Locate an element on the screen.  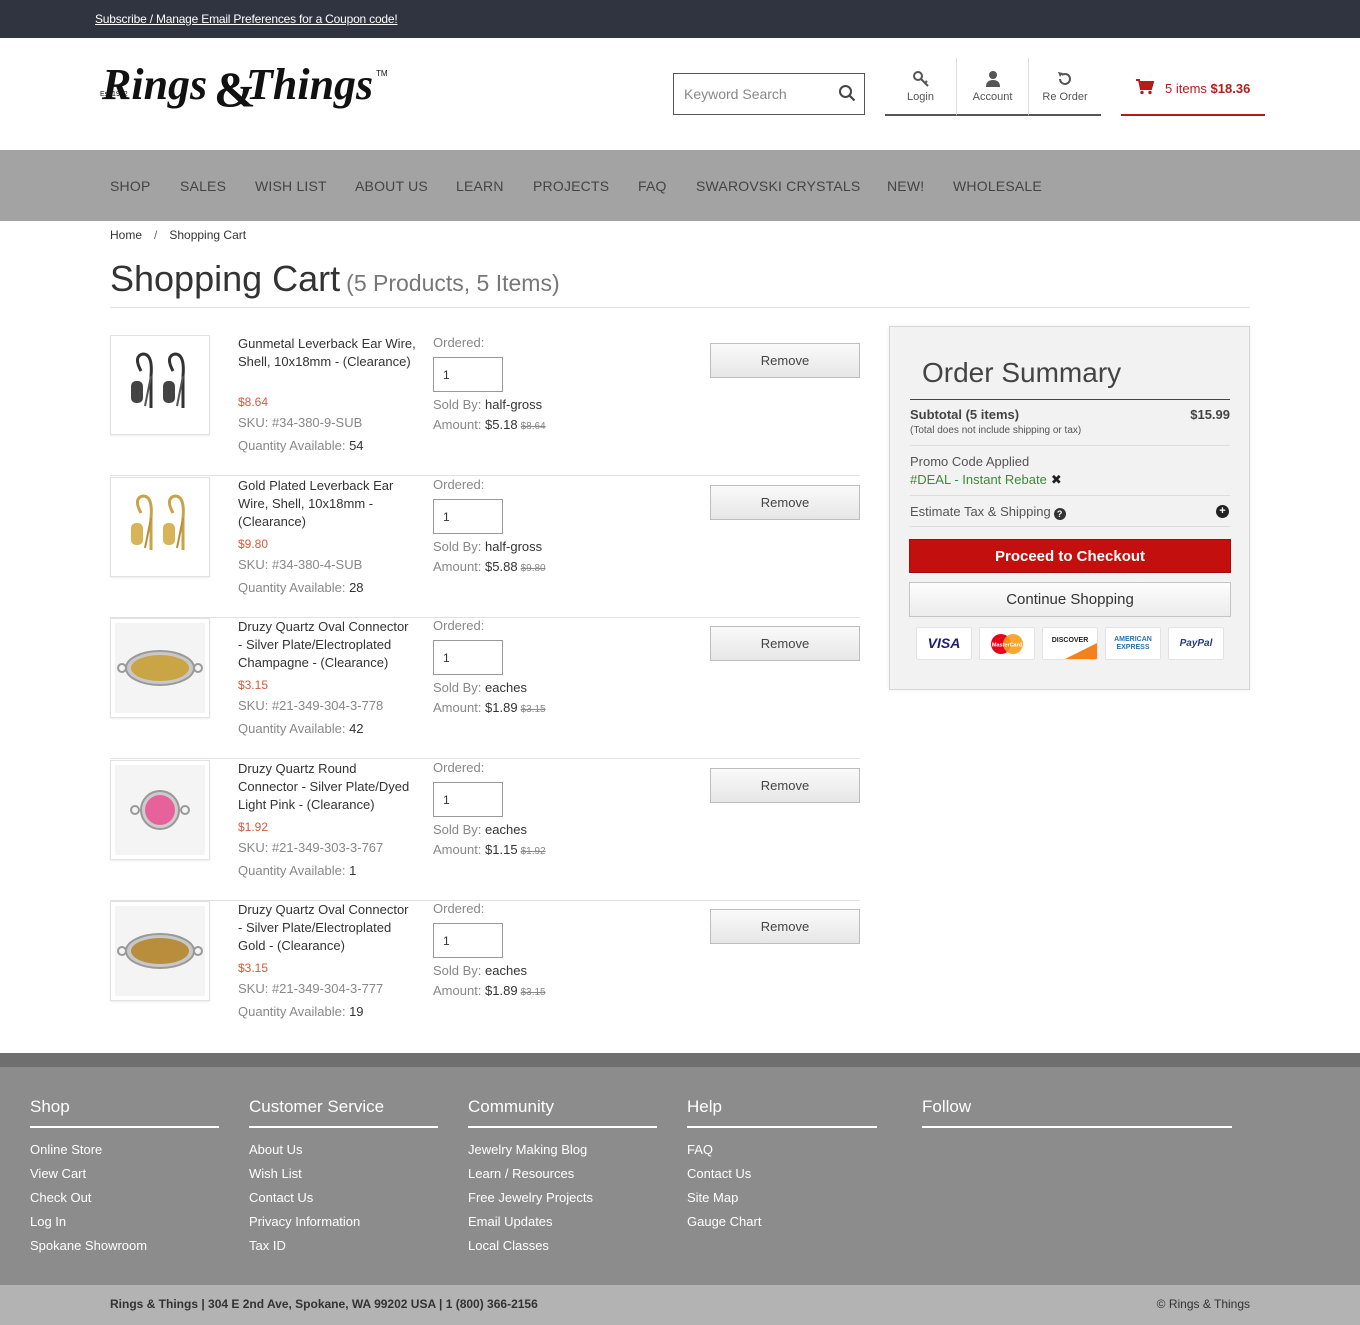
product-sku: SKU: #21-349-303-3-767 is located at coordinates (311, 847).